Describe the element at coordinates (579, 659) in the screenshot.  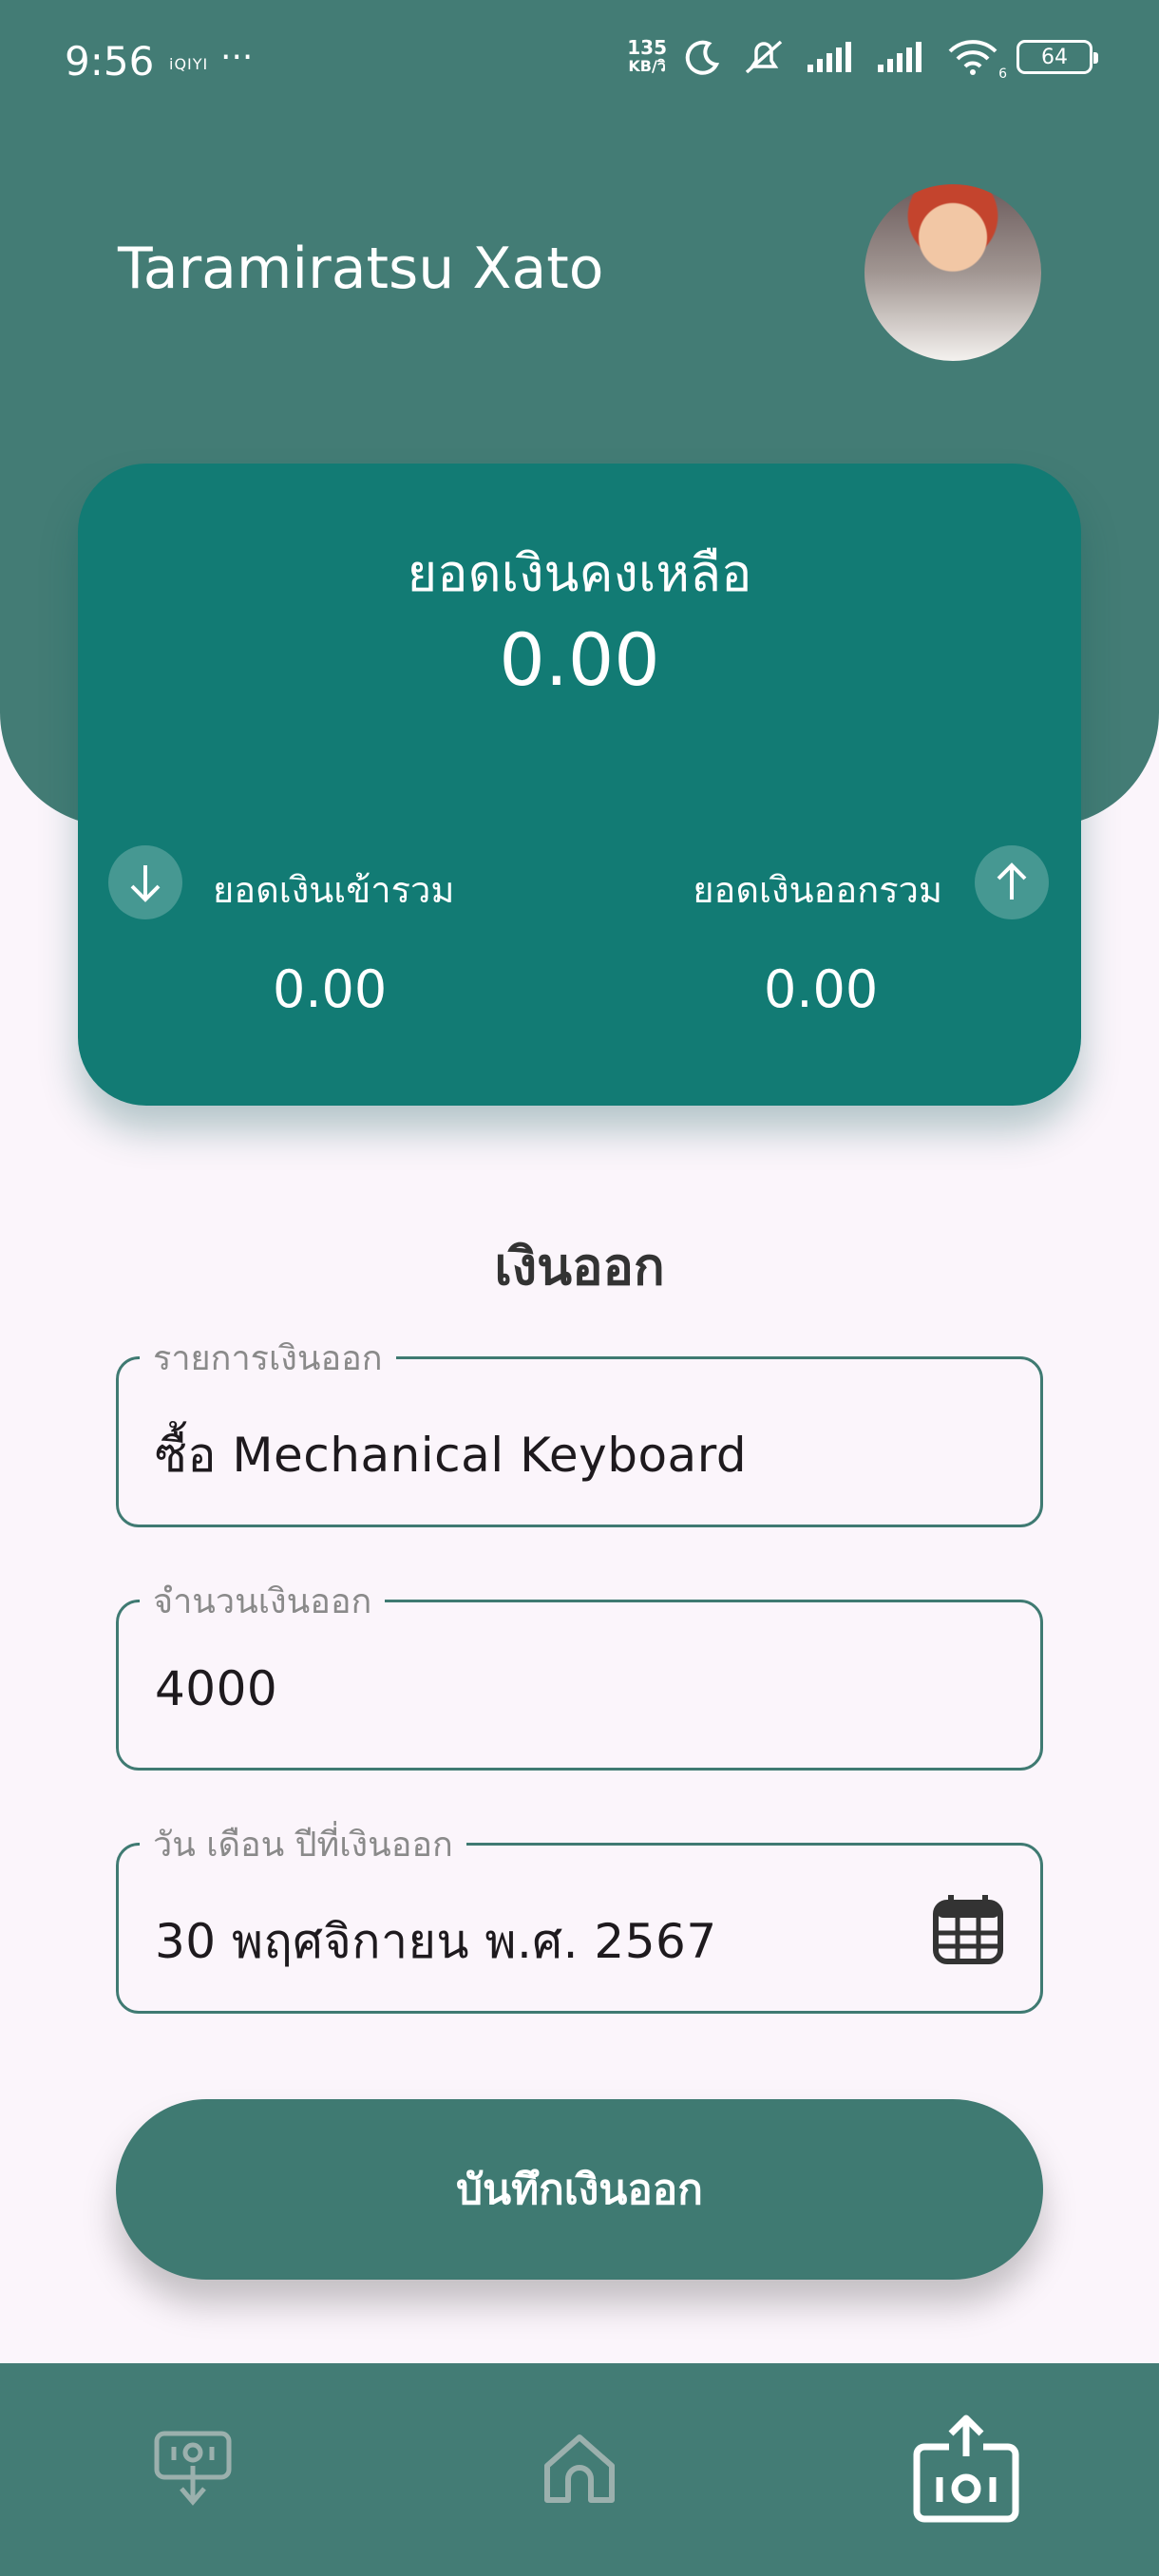
I see `balance-value: 0.00` at that location.